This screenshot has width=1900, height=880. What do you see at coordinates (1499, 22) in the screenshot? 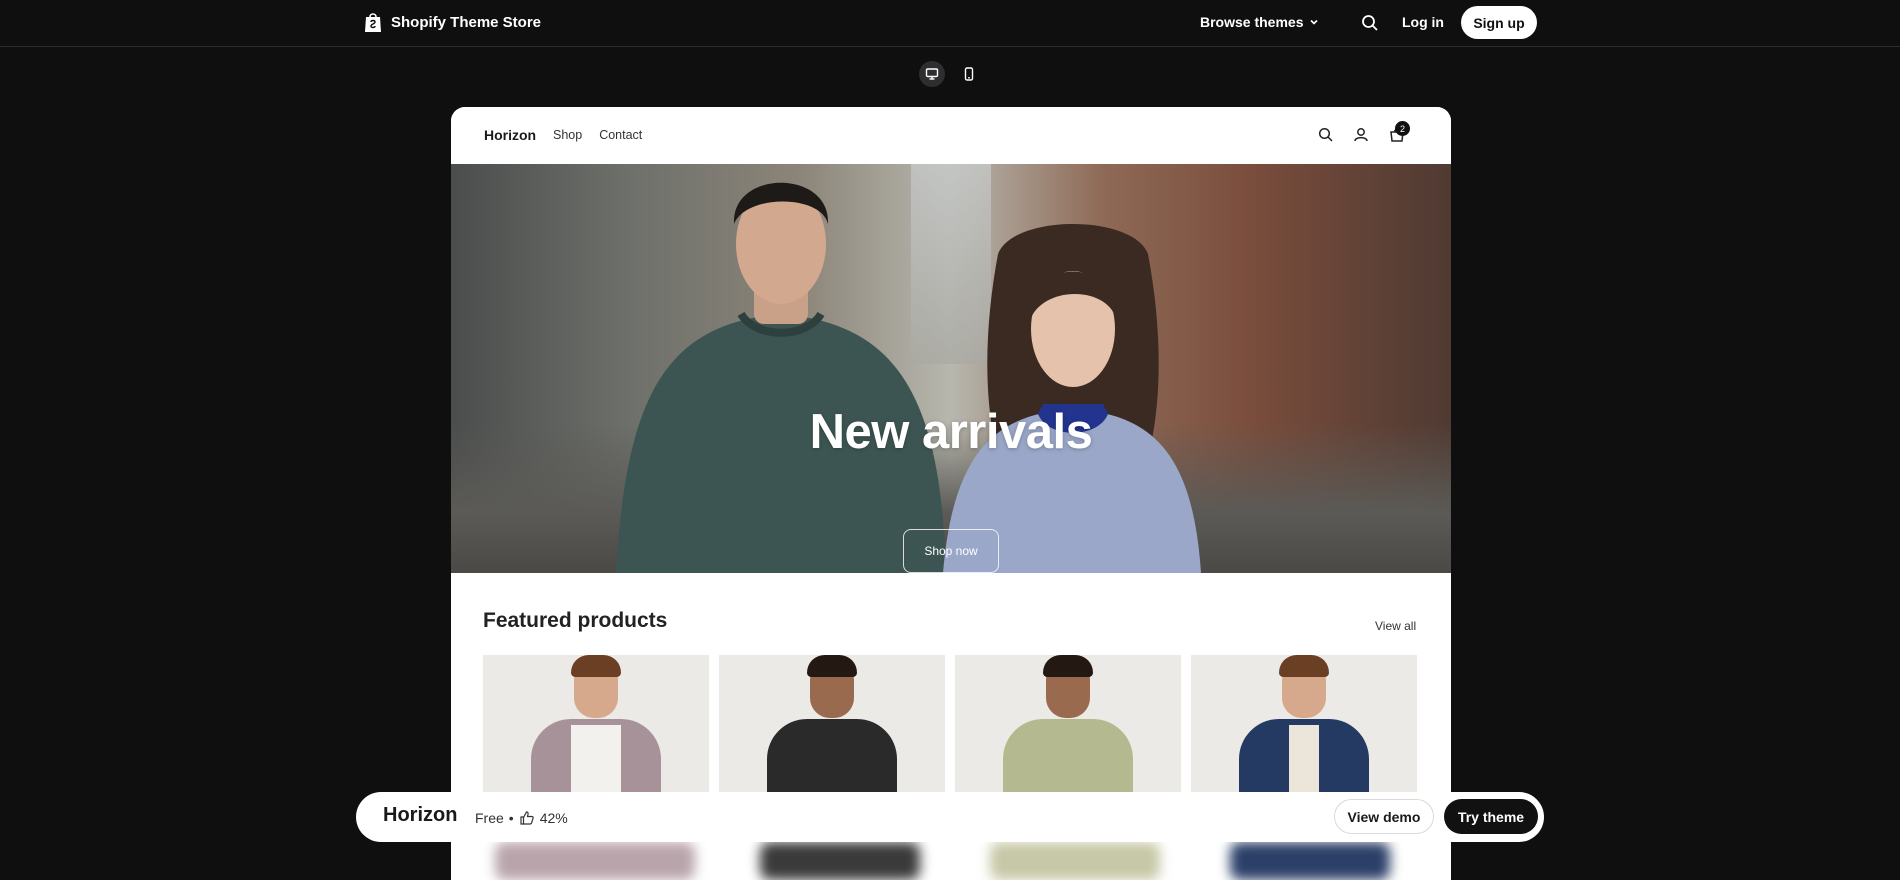
I see `signup-button: Sign up` at bounding box center [1499, 22].